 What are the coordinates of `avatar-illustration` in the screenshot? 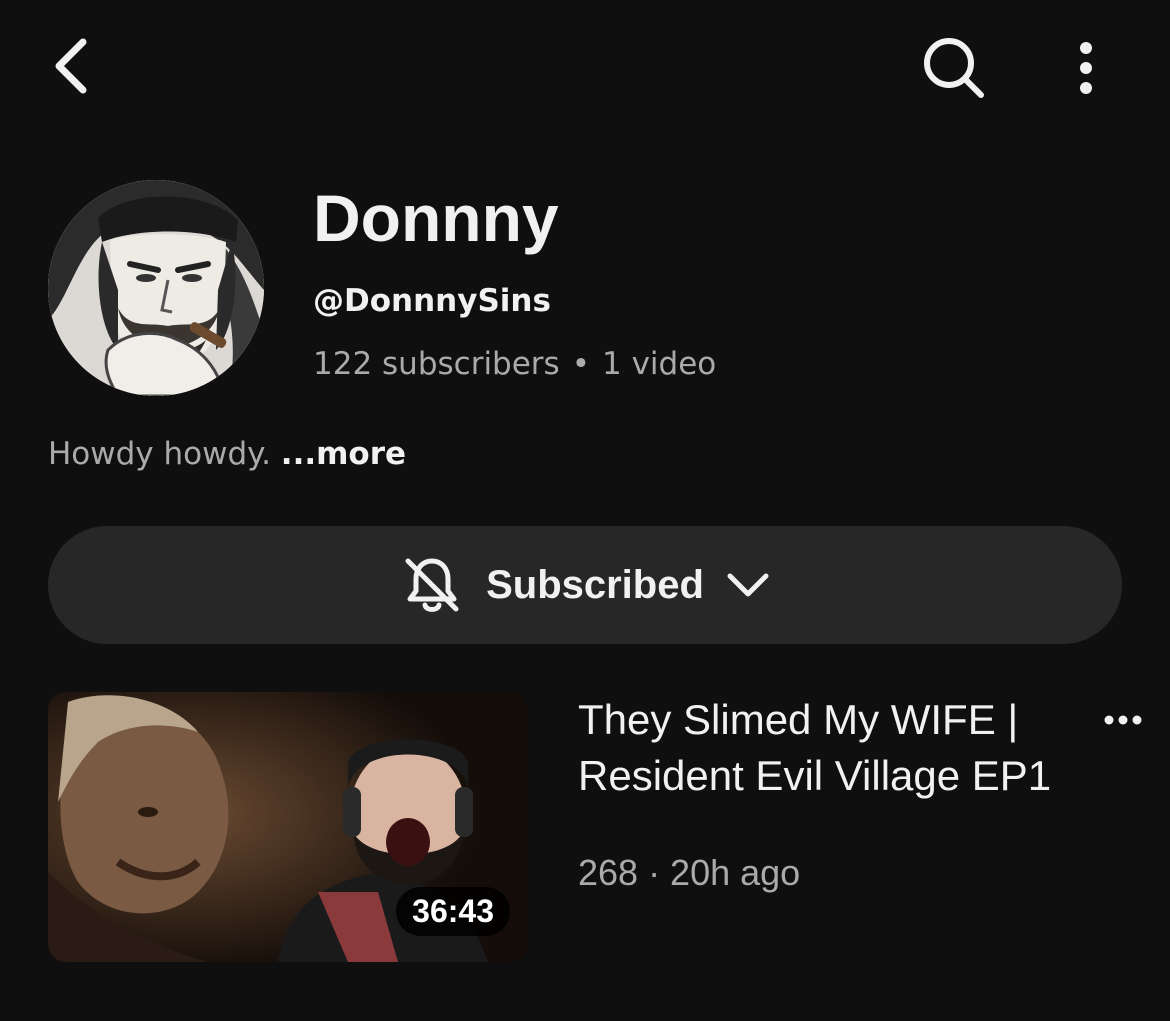 It's located at (156, 288).